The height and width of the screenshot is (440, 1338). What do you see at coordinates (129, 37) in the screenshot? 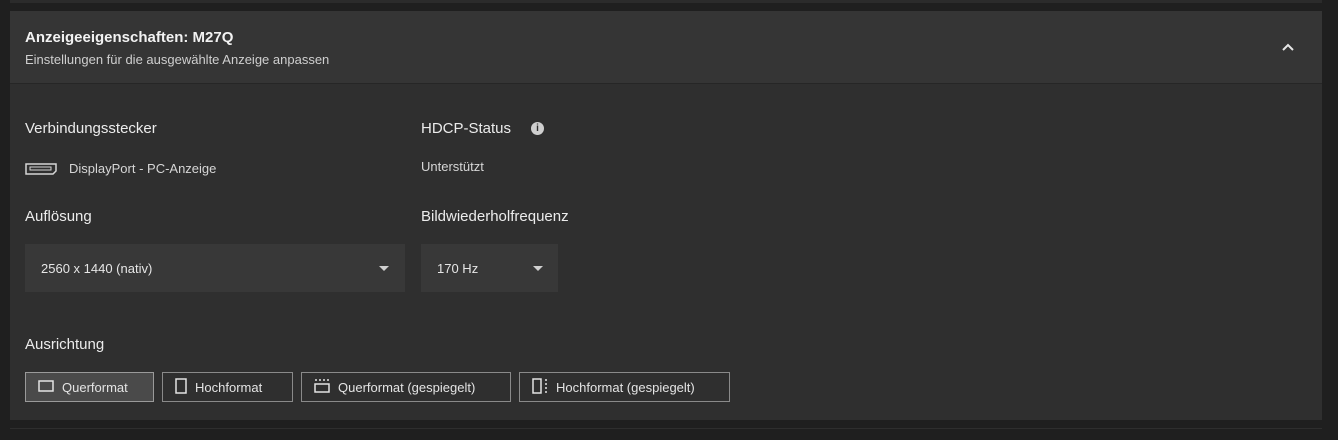
I see `panel-title: Anzeigeeigenschaften: M27Q` at bounding box center [129, 37].